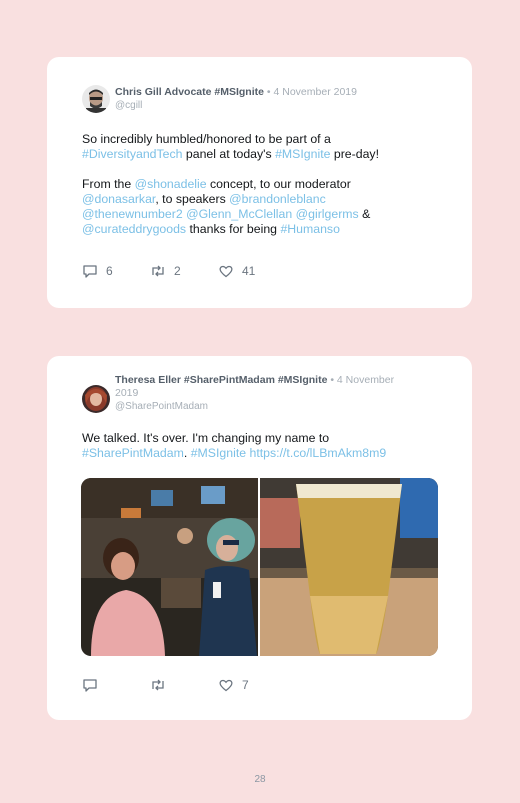 Image resolution: width=520 pixels, height=803 pixels. What do you see at coordinates (165, 271) in the screenshot?
I see `retweet-button: 2` at bounding box center [165, 271].